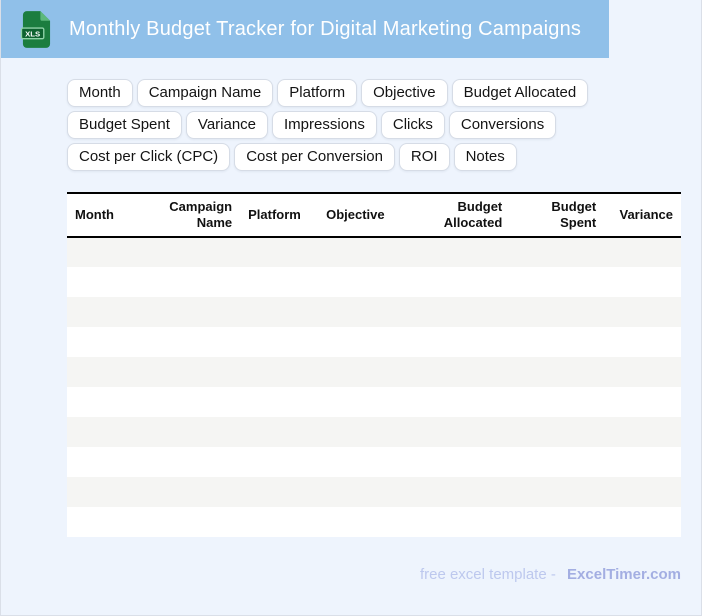 This screenshot has width=702, height=616. What do you see at coordinates (32, 33) in the screenshot?
I see `xls-badge-label: XLS` at bounding box center [32, 33].